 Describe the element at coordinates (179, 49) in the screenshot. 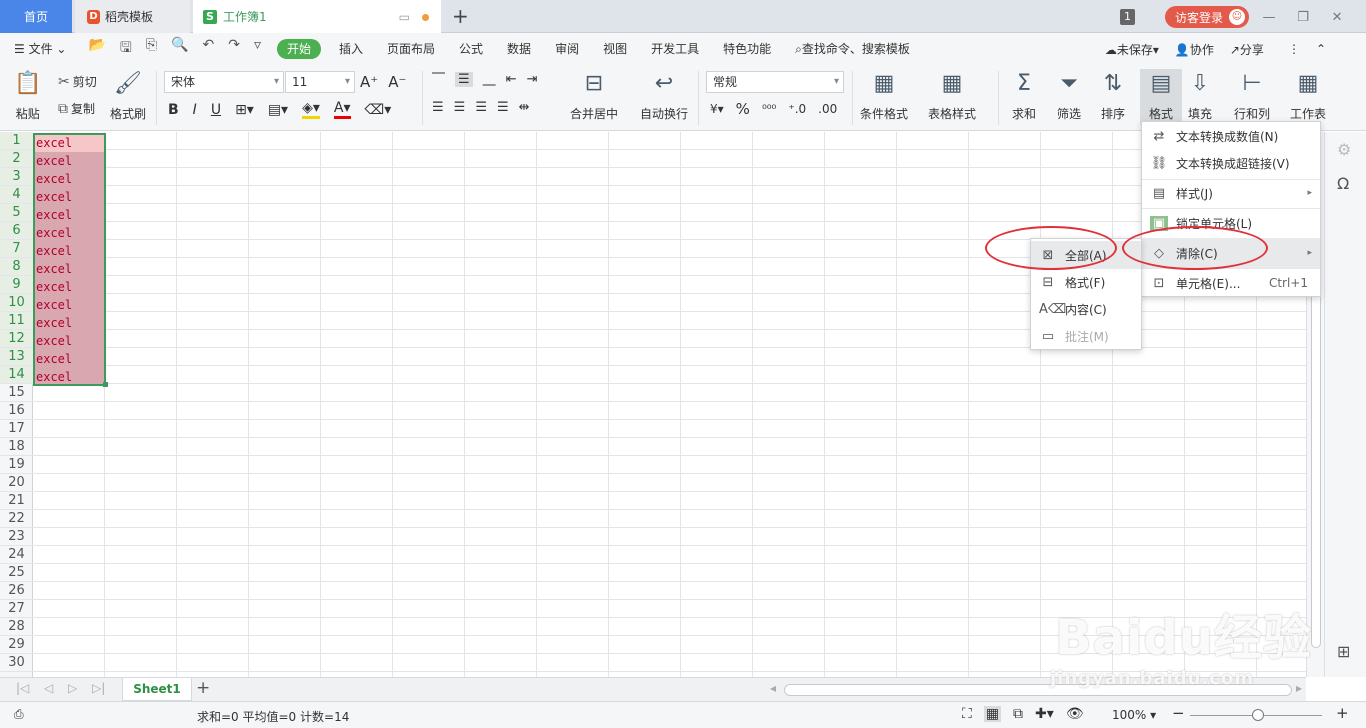

I see `print-preview-icon: 🔍` at that location.